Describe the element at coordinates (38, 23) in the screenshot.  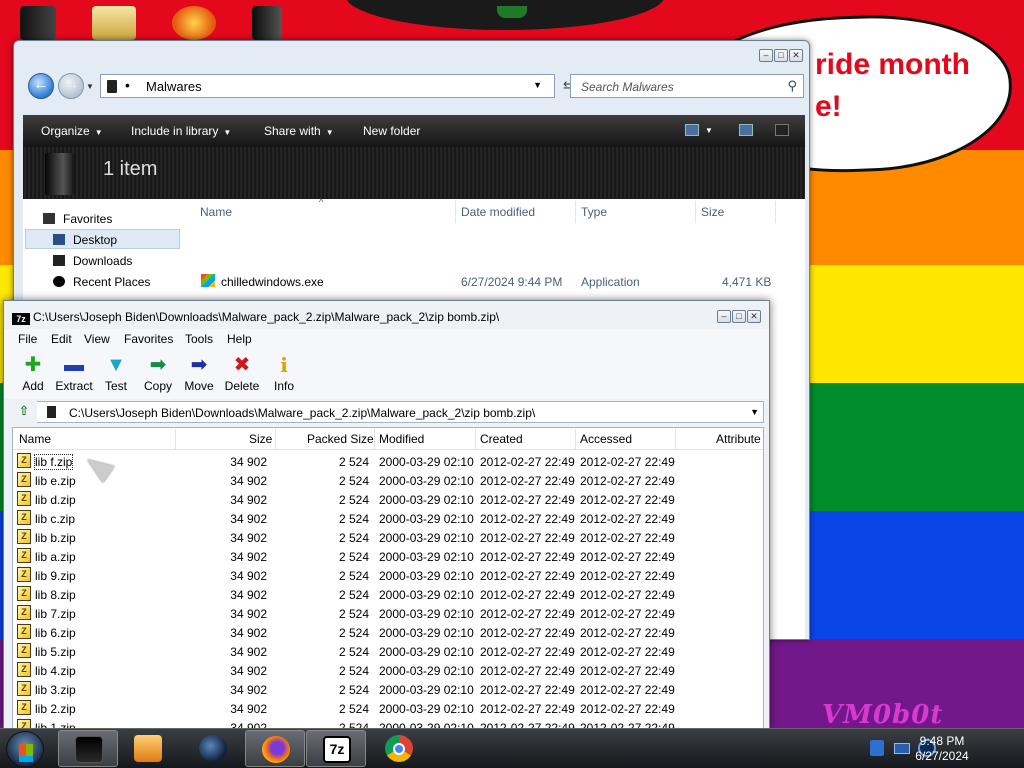
I see `desktop-computer-icon` at that location.